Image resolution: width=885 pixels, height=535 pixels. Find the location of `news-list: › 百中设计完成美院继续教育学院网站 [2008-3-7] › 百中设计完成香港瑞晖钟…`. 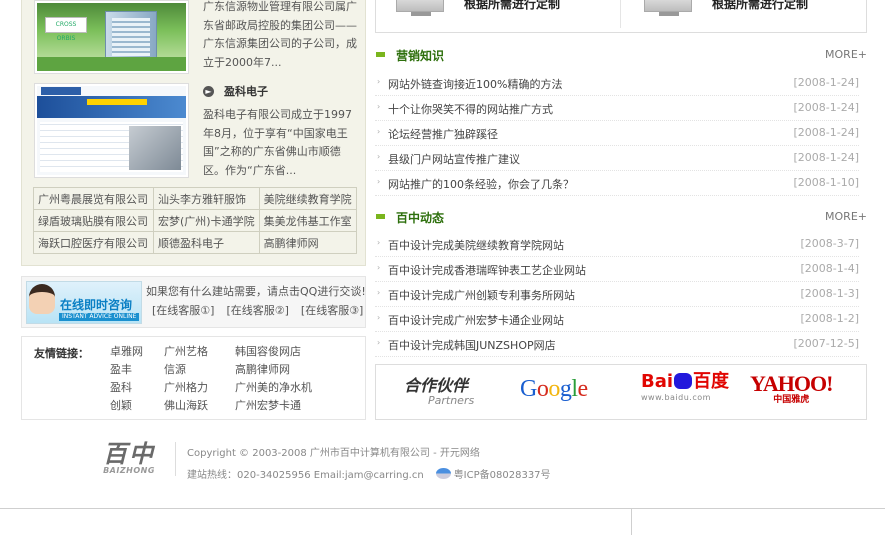

news-list: › 百中设计完成美院继续教育学院网站 [2008-3-7] › 百中设计完成香港瑞晖钟… is located at coordinates (617, 294).